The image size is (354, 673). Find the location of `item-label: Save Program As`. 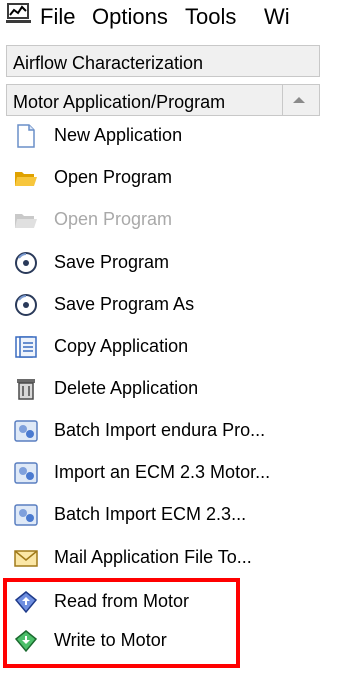

item-label: Save Program As is located at coordinates (124, 304).